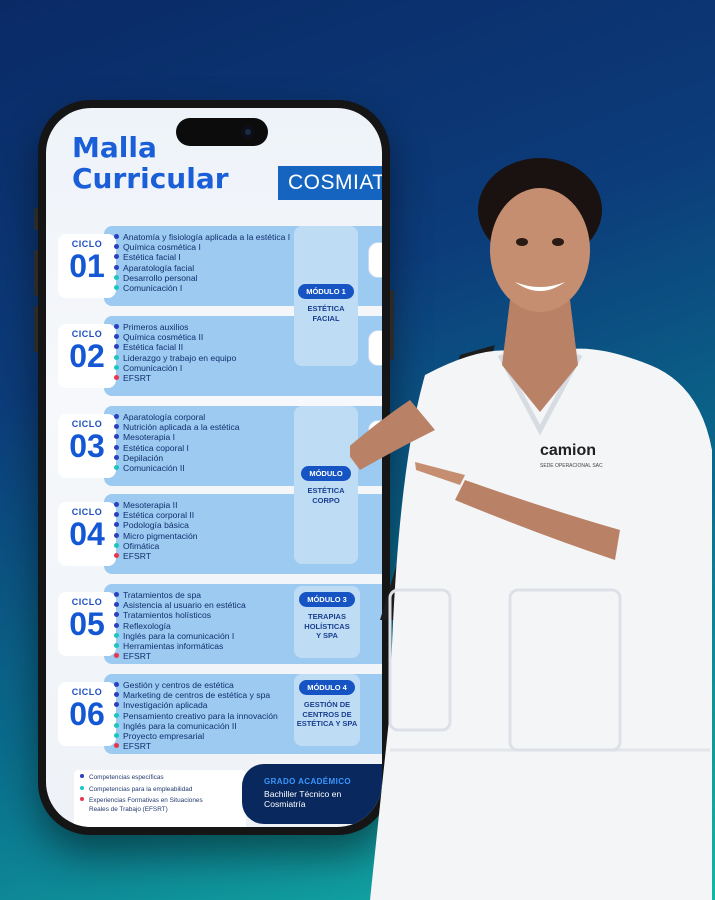  Describe the element at coordinates (326, 291) in the screenshot. I see `module-1-pill: MÓDULO 1` at that location.